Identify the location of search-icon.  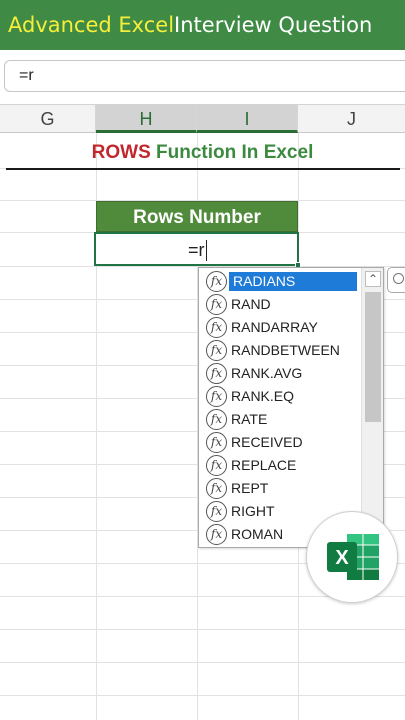
(396, 280).